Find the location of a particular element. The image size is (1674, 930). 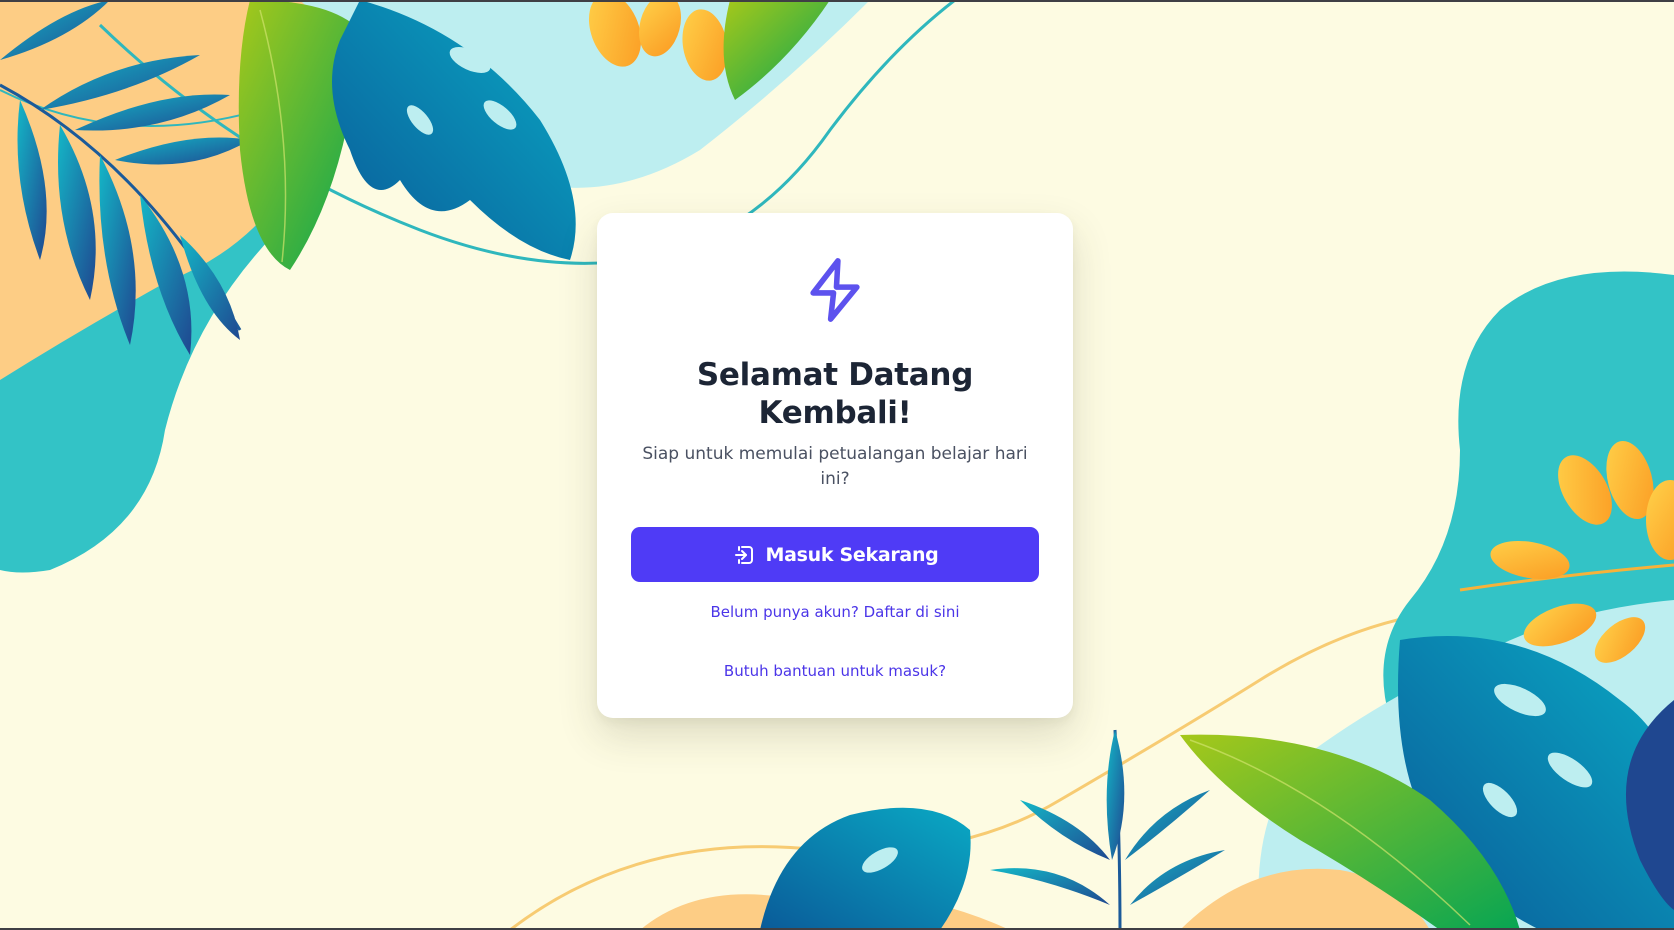

login-button: Masuk Sekarang is located at coordinates (835, 554).